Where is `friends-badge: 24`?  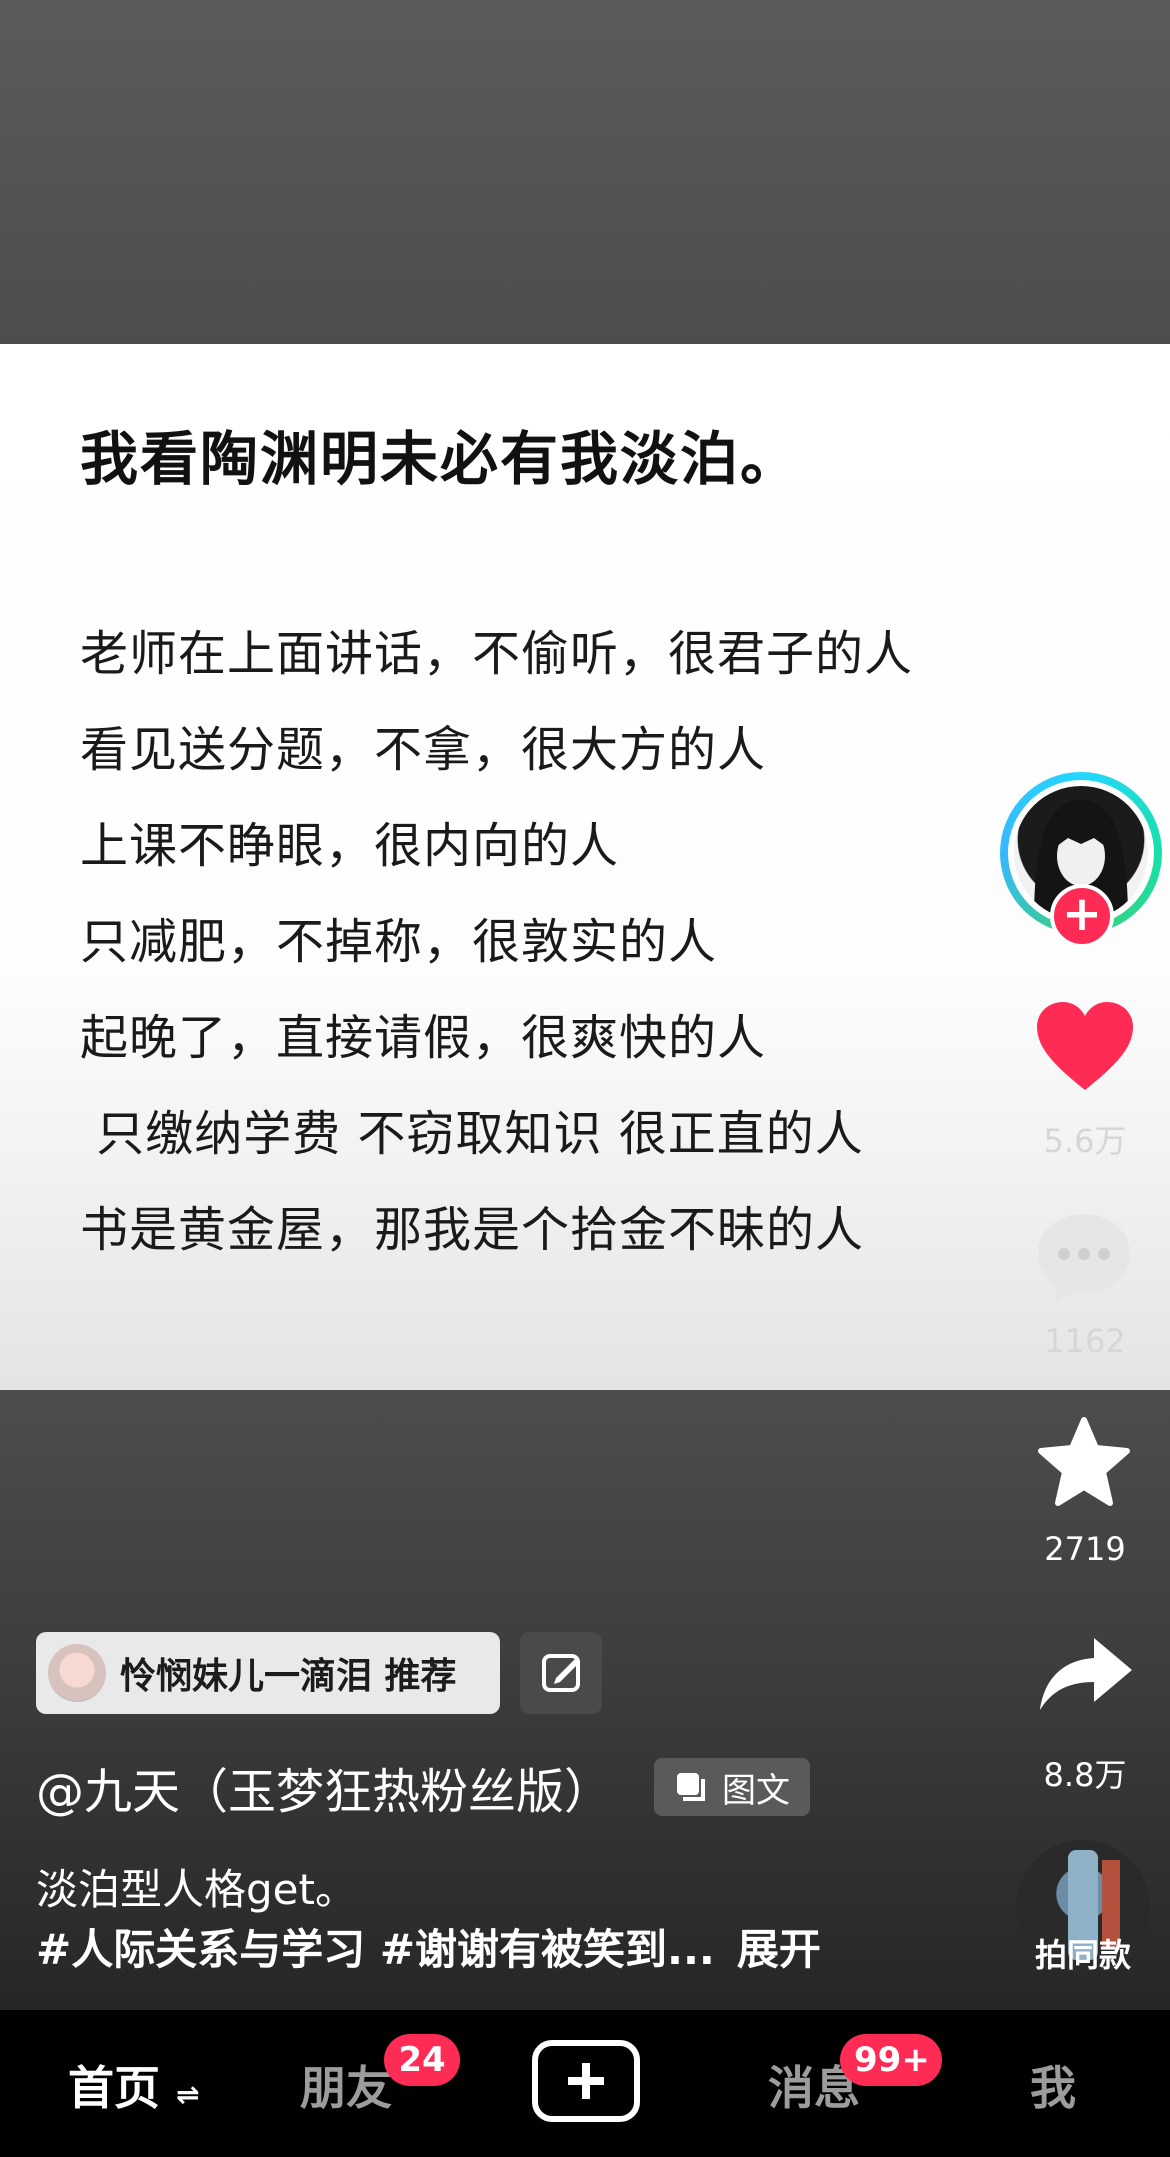
friends-badge: 24 is located at coordinates (422, 2060).